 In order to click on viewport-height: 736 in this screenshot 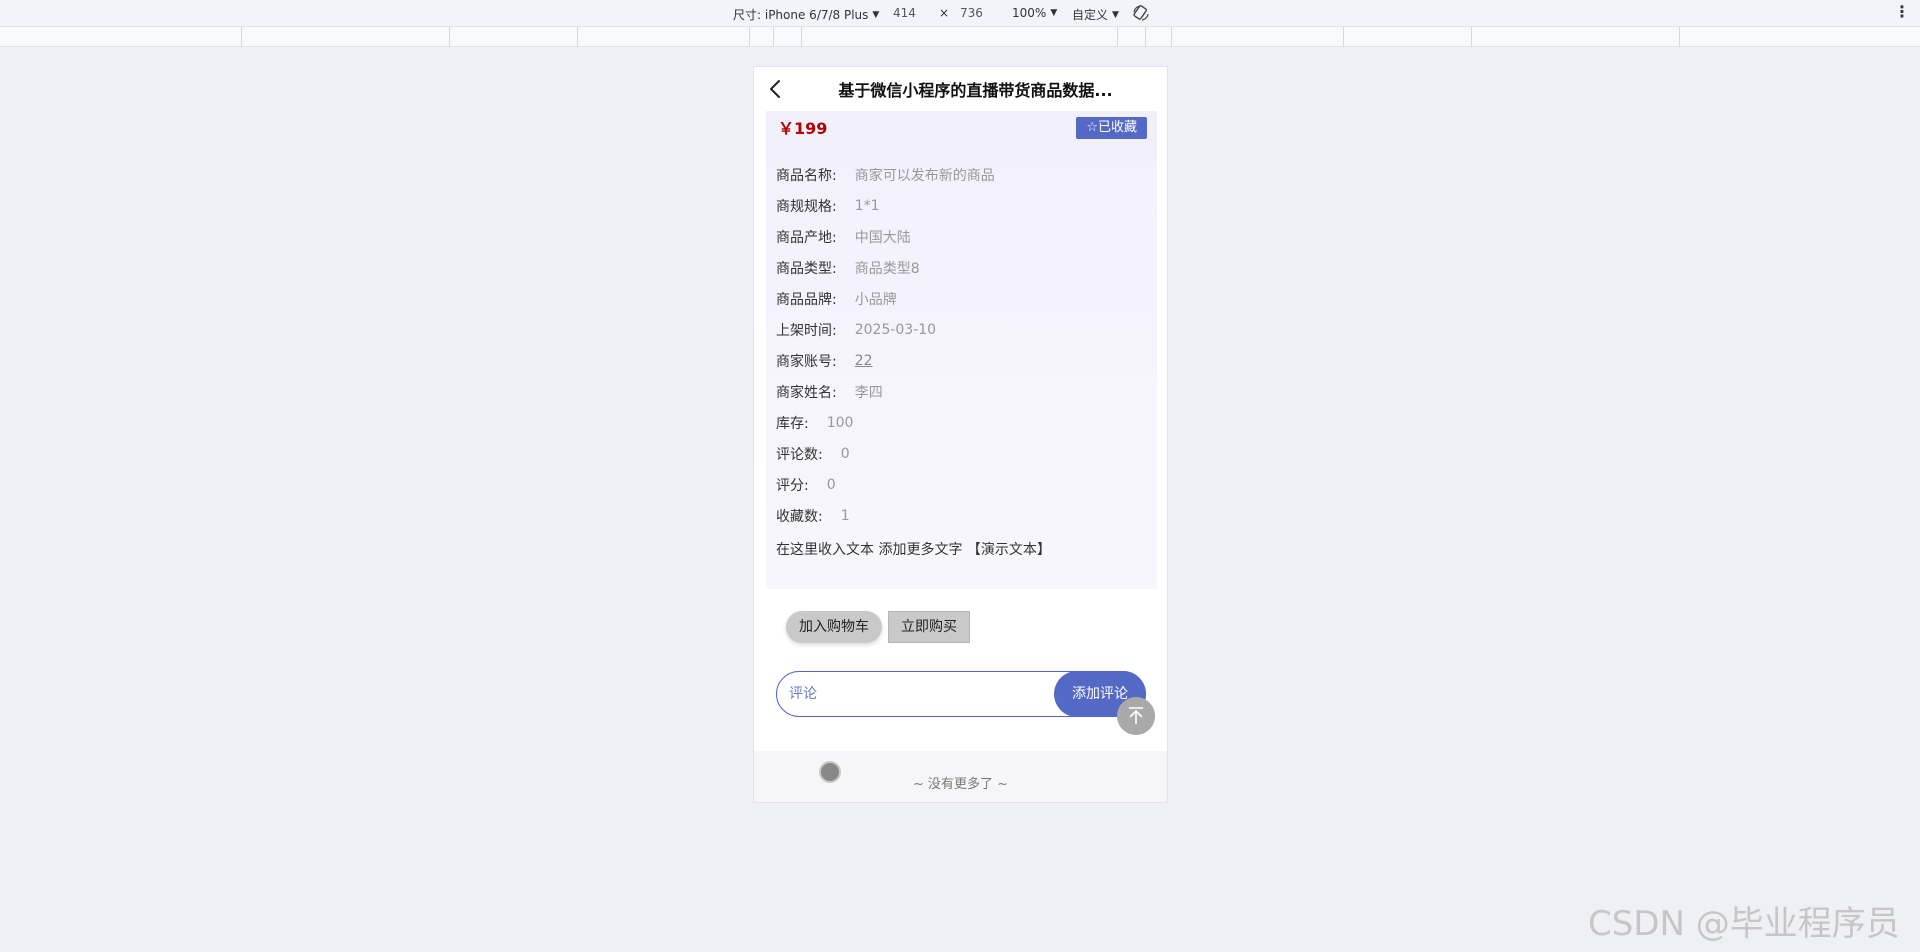, I will do `click(971, 13)`.